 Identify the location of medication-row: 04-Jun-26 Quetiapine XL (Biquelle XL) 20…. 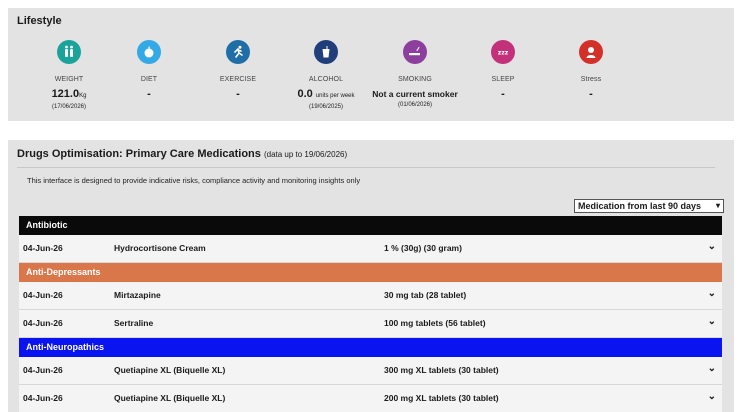
(370, 398).